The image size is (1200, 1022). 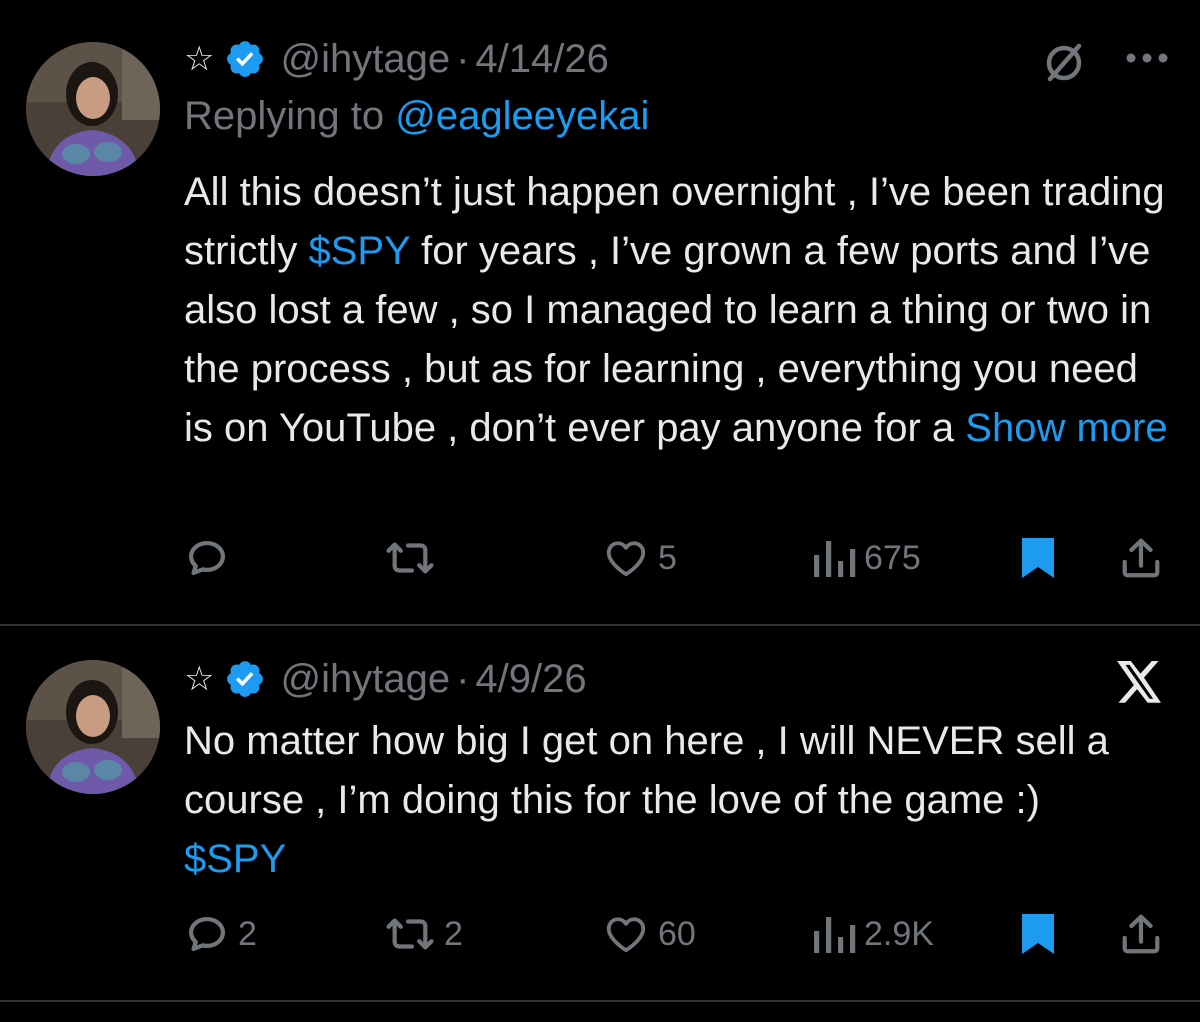 What do you see at coordinates (892, 557) in the screenshot?
I see `views-count: 675` at bounding box center [892, 557].